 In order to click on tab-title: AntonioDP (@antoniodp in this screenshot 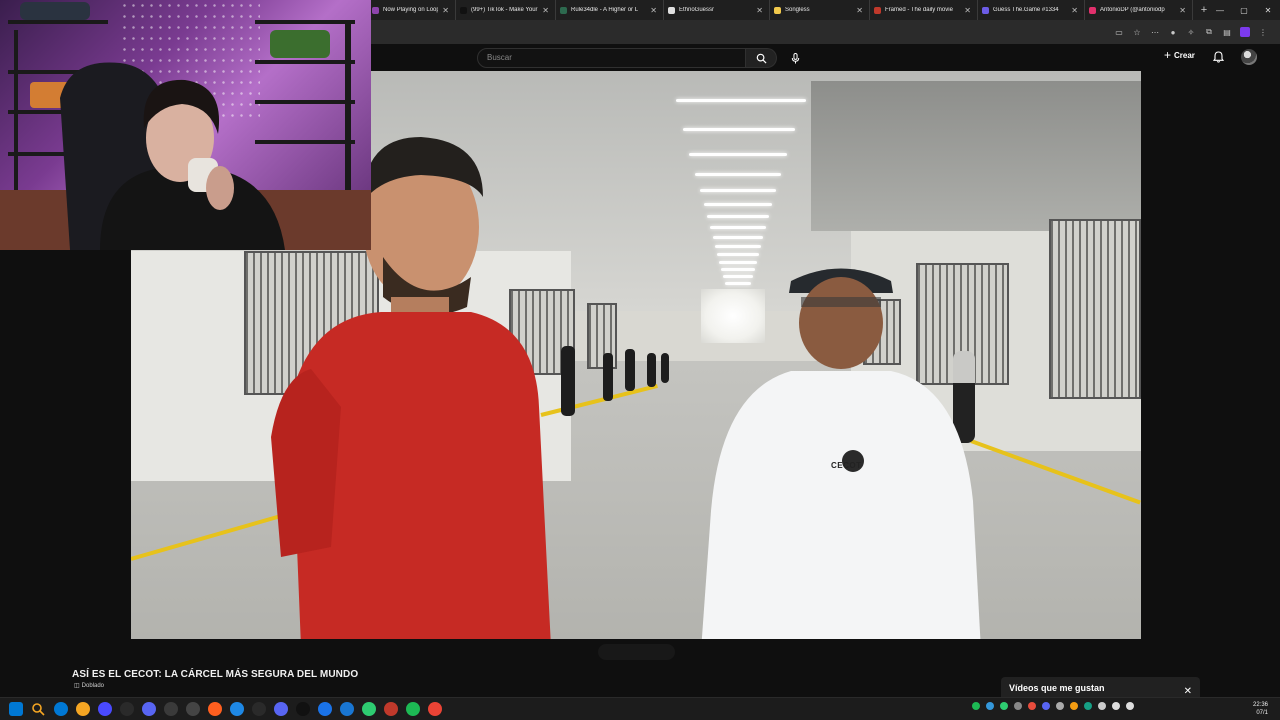, I will do `click(1132, 10)`.